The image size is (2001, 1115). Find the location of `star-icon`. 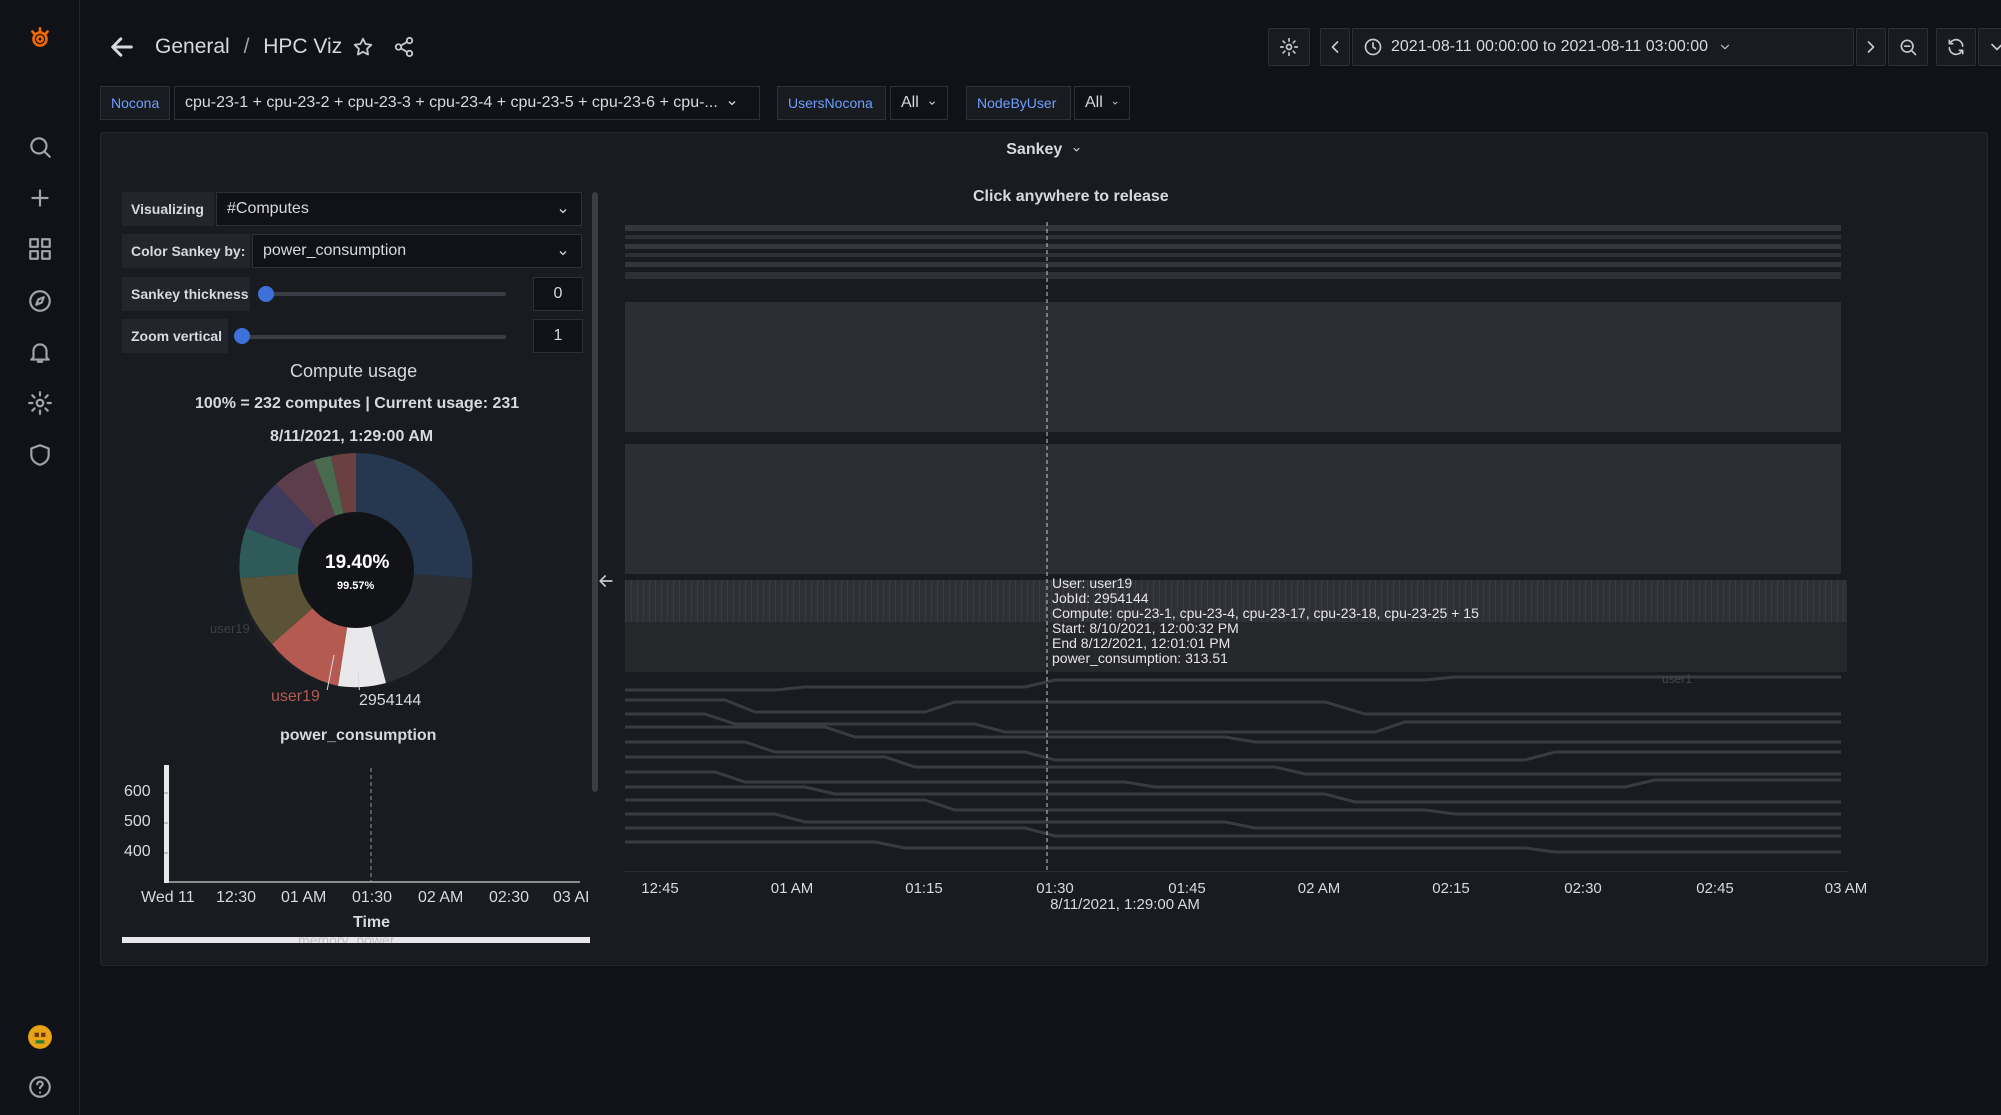

star-icon is located at coordinates (363, 47).